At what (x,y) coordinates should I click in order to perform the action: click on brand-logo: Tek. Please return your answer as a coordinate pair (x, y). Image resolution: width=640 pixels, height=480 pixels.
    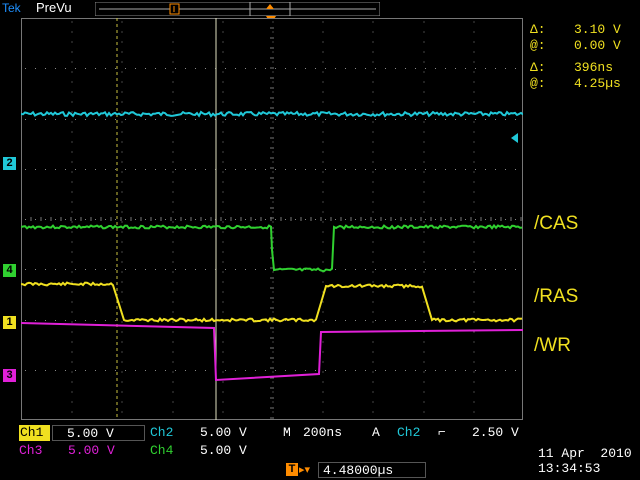
    Looking at the image, I should click on (11, 8).